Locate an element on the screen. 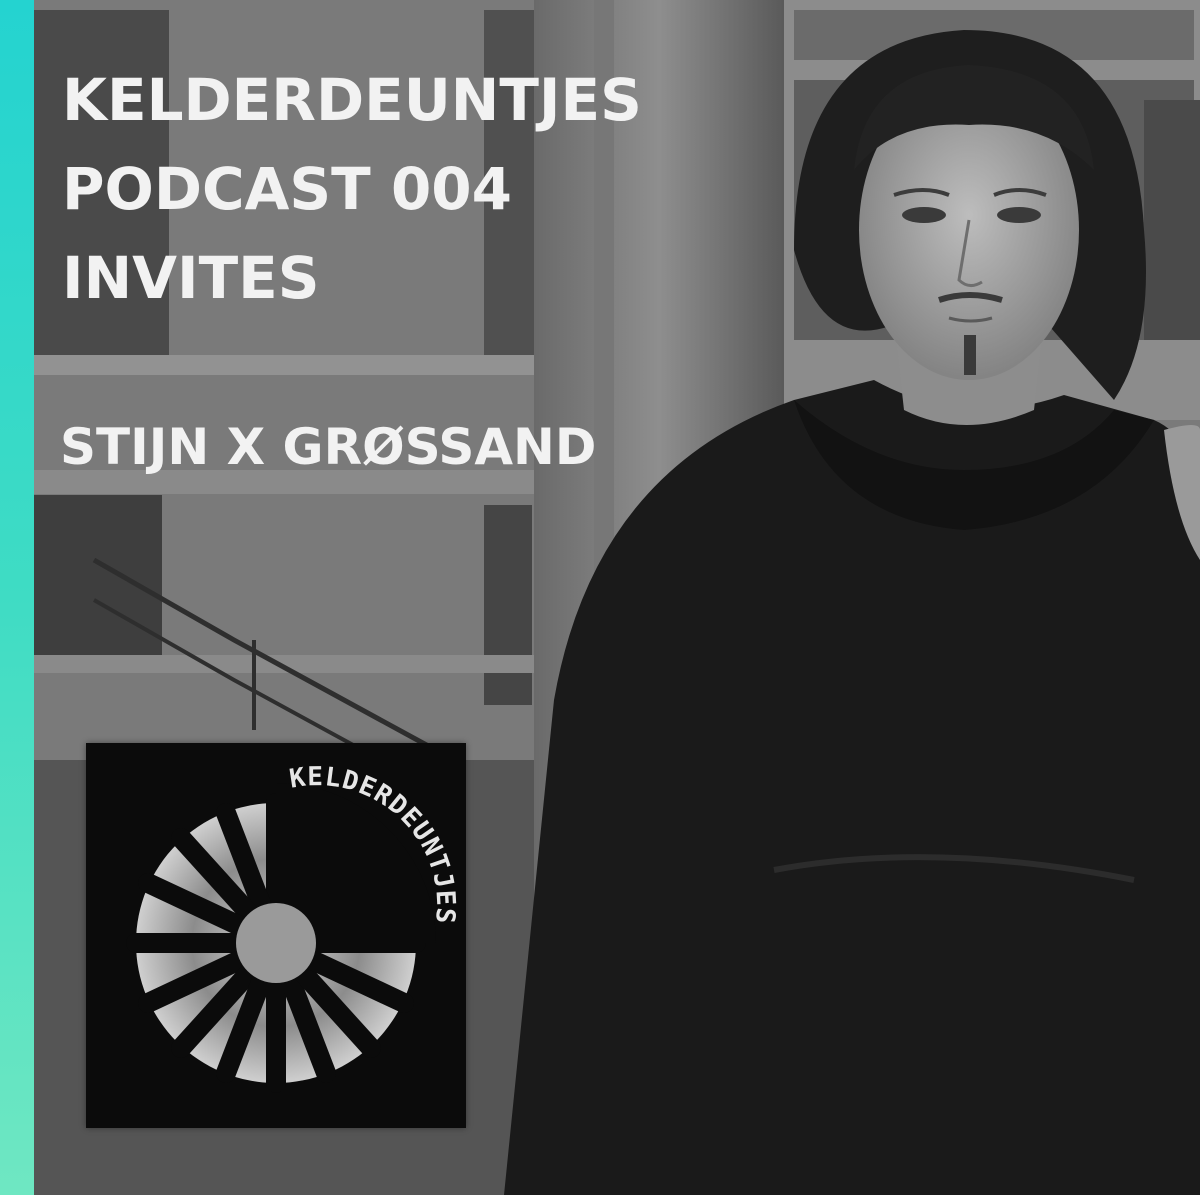  title-line-3: INVITES is located at coordinates (191, 278).